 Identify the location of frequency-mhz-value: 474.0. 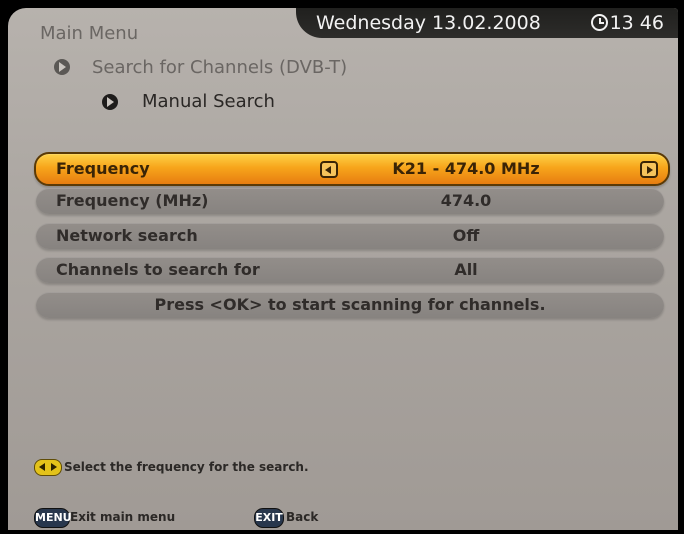
(466, 200).